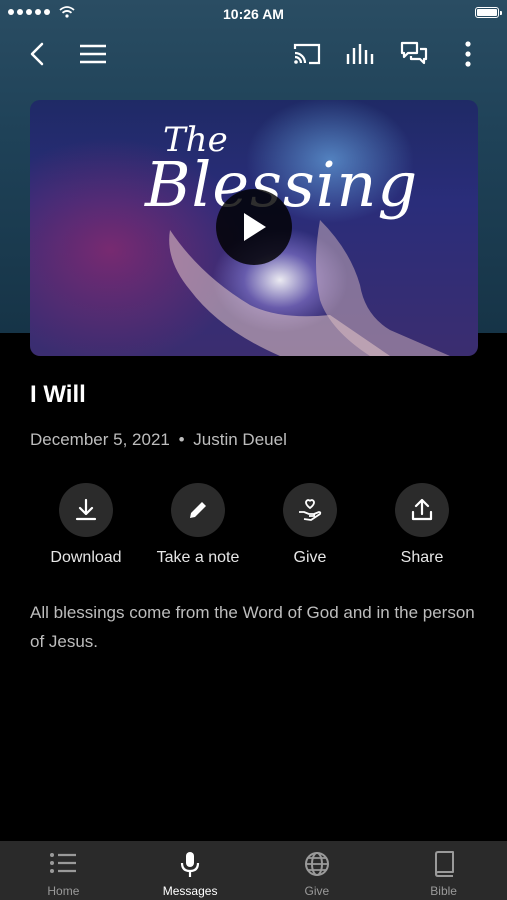  I want to click on toolbar, so click(253, 52).